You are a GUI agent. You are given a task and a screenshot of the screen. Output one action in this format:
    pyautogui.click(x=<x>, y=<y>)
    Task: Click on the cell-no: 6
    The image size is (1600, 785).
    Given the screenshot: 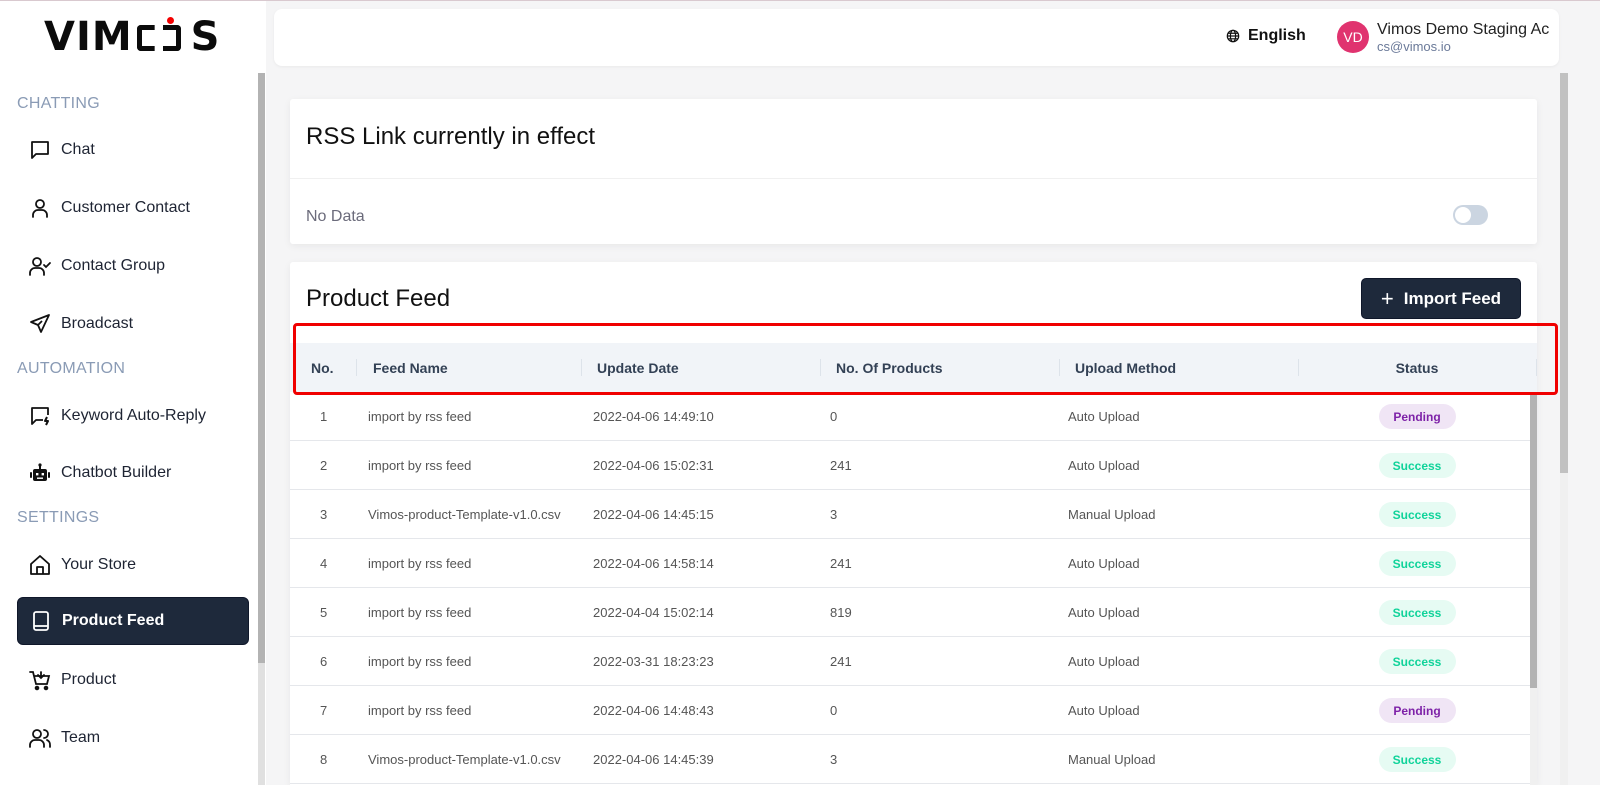 What is the action you would take?
    pyautogui.click(x=324, y=661)
    